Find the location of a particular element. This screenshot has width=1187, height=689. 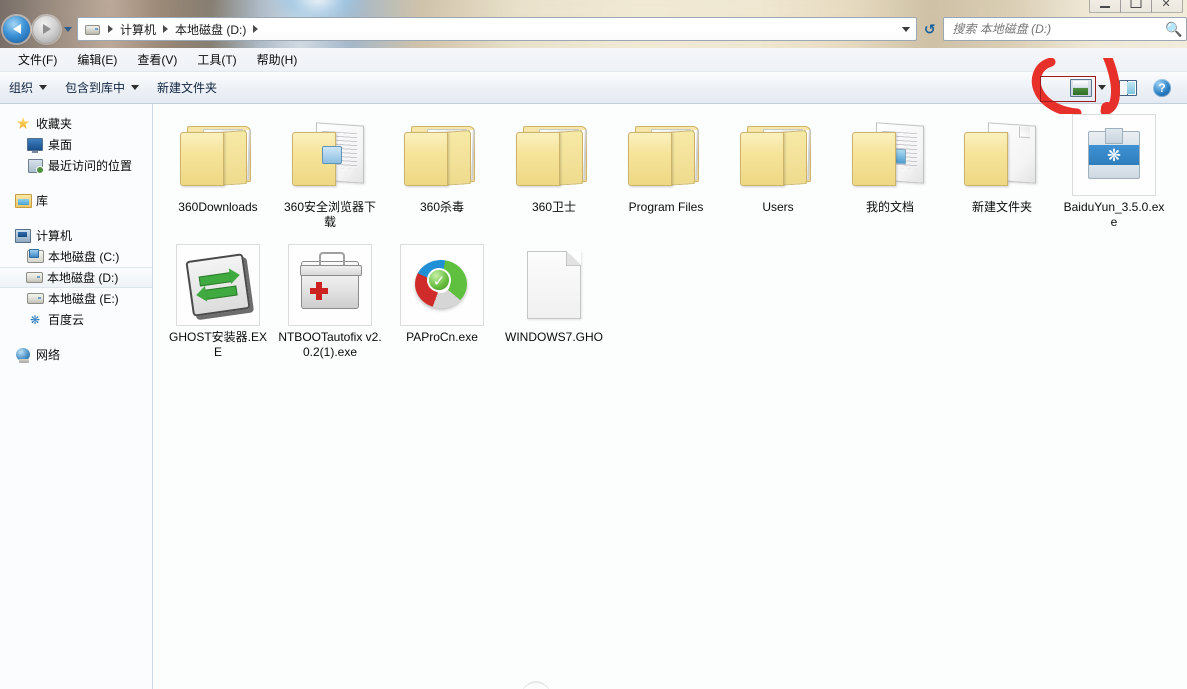

file-label: 360安全浏览器下载 is located at coordinates (330, 214).